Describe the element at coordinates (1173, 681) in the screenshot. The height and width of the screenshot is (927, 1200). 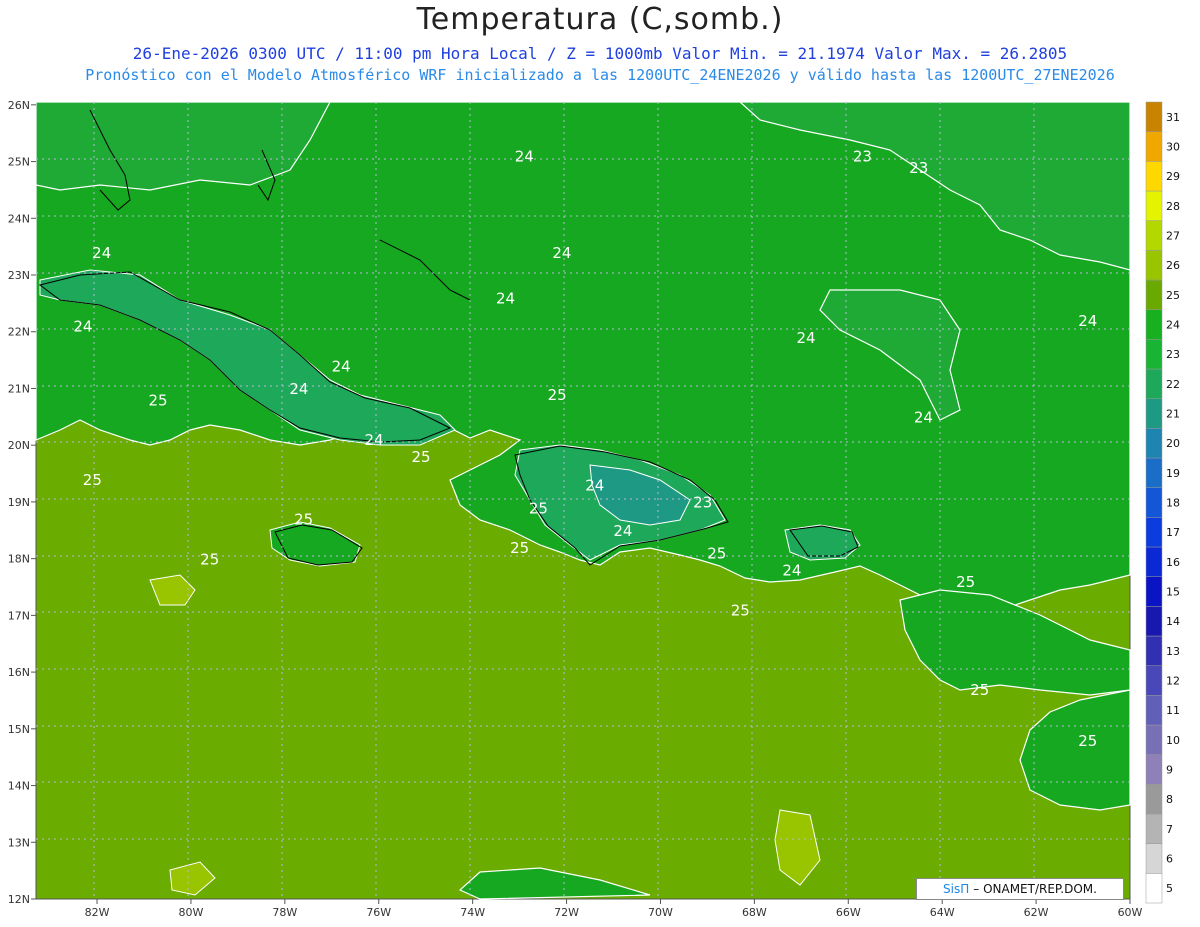
I see `colorbar-label: 12` at that location.